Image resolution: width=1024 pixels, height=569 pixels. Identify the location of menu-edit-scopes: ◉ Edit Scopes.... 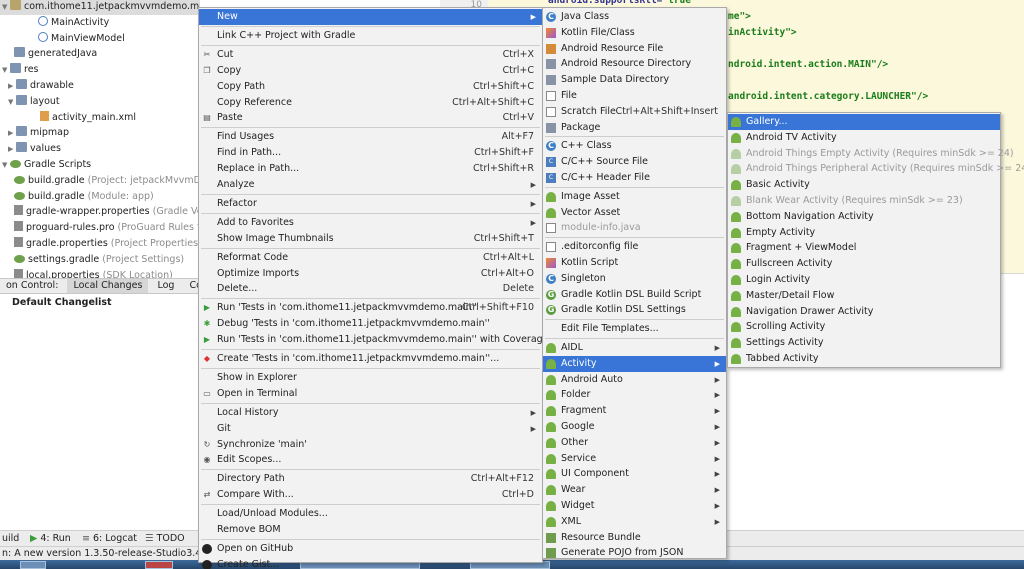
(370, 460).